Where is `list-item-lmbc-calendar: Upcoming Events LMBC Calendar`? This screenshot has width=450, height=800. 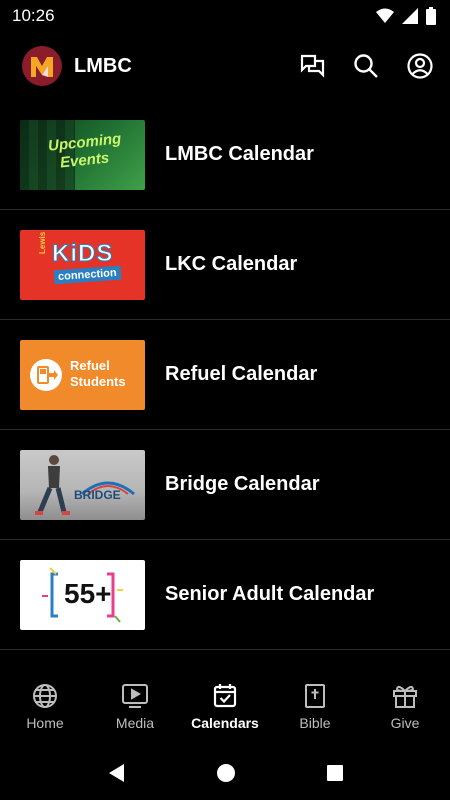
list-item-lmbc-calendar: Upcoming Events LMBC Calendar is located at coordinates (225, 155).